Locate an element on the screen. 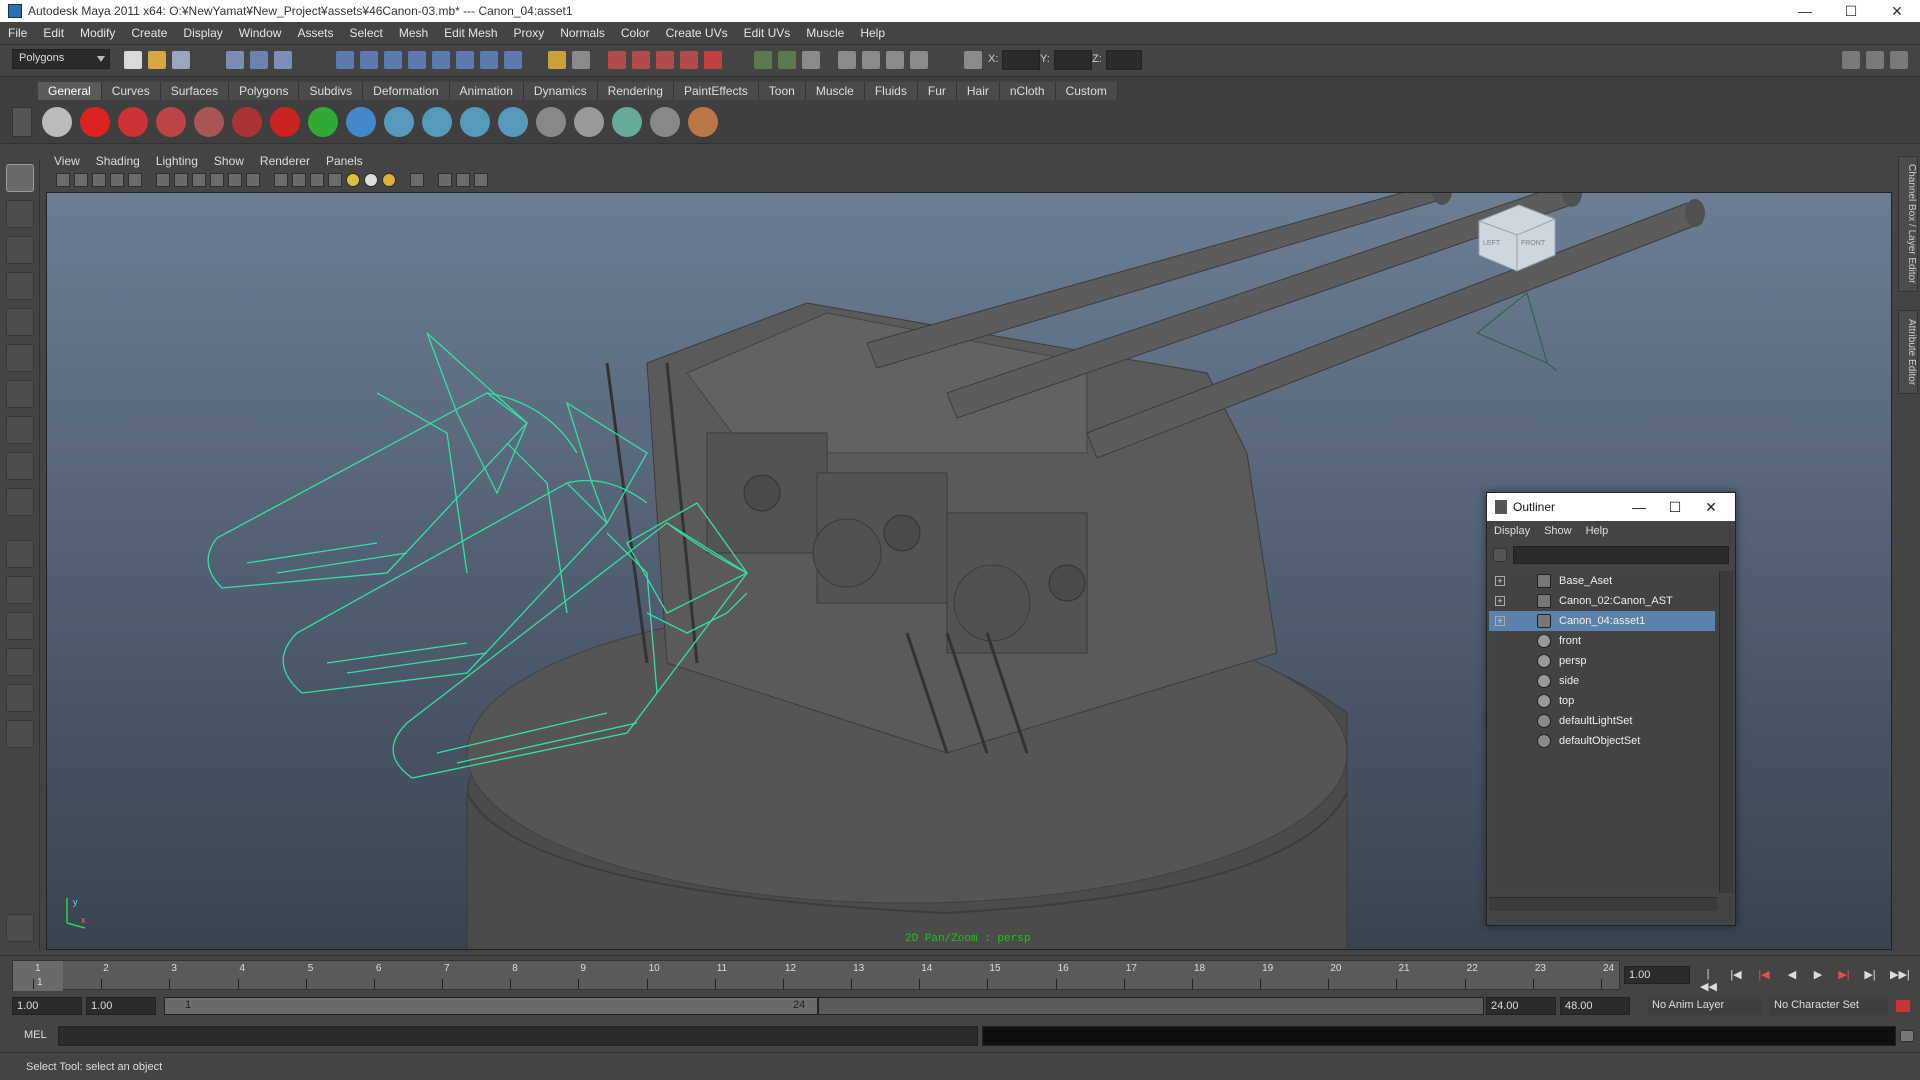 This screenshot has height=1080, width=1920. menu-edit: Edit is located at coordinates (53, 33).